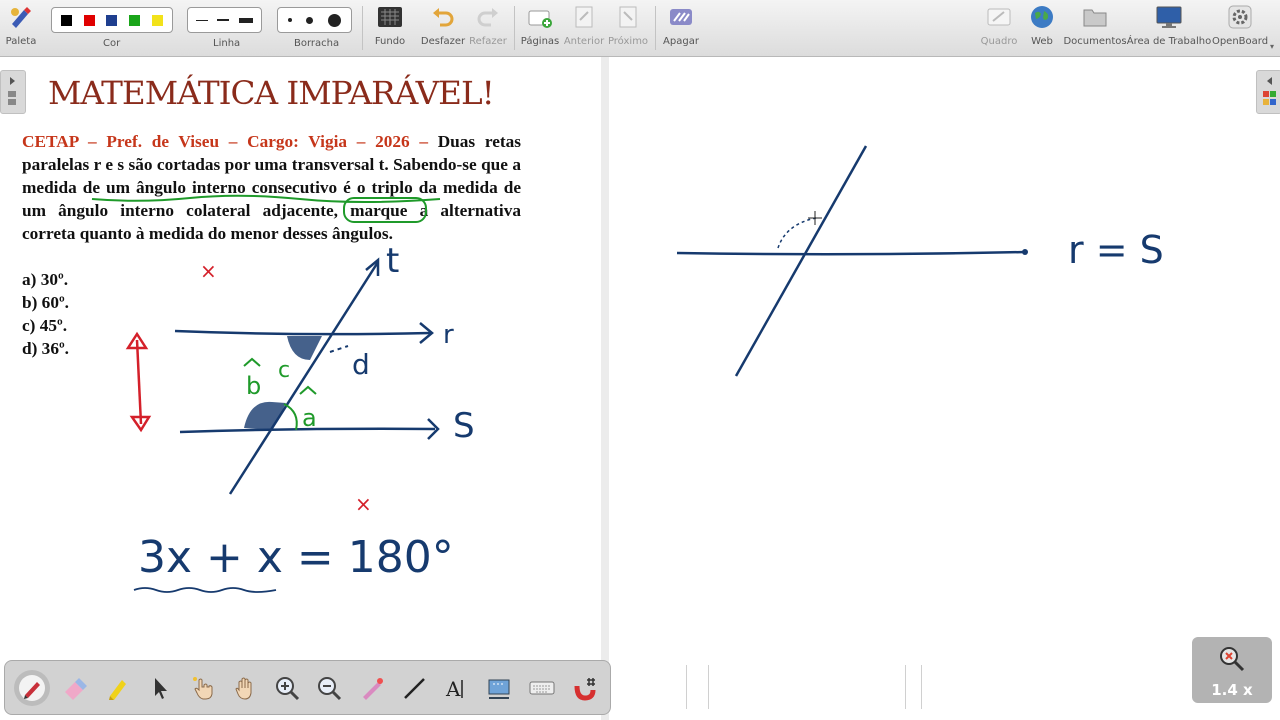 The height and width of the screenshot is (720, 1280). I want to click on interact-tool-button, so click(203, 688).